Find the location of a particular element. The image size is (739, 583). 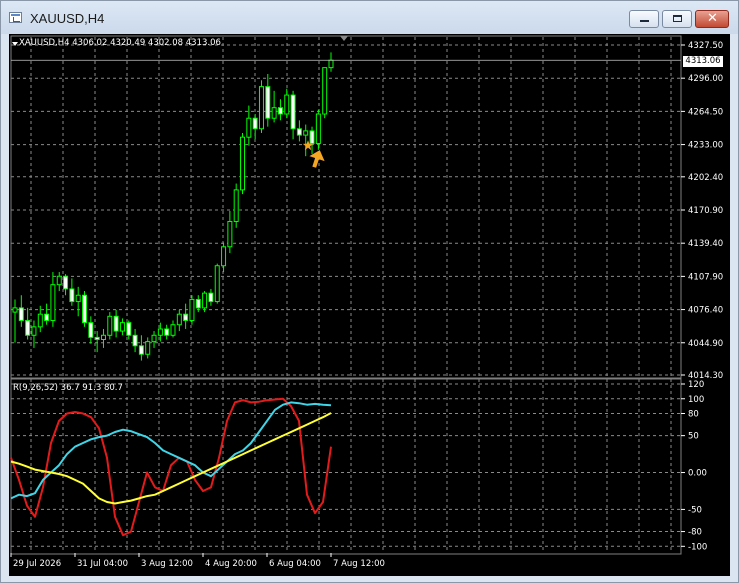

indicator-axis-label: 100 is located at coordinates (696, 400).